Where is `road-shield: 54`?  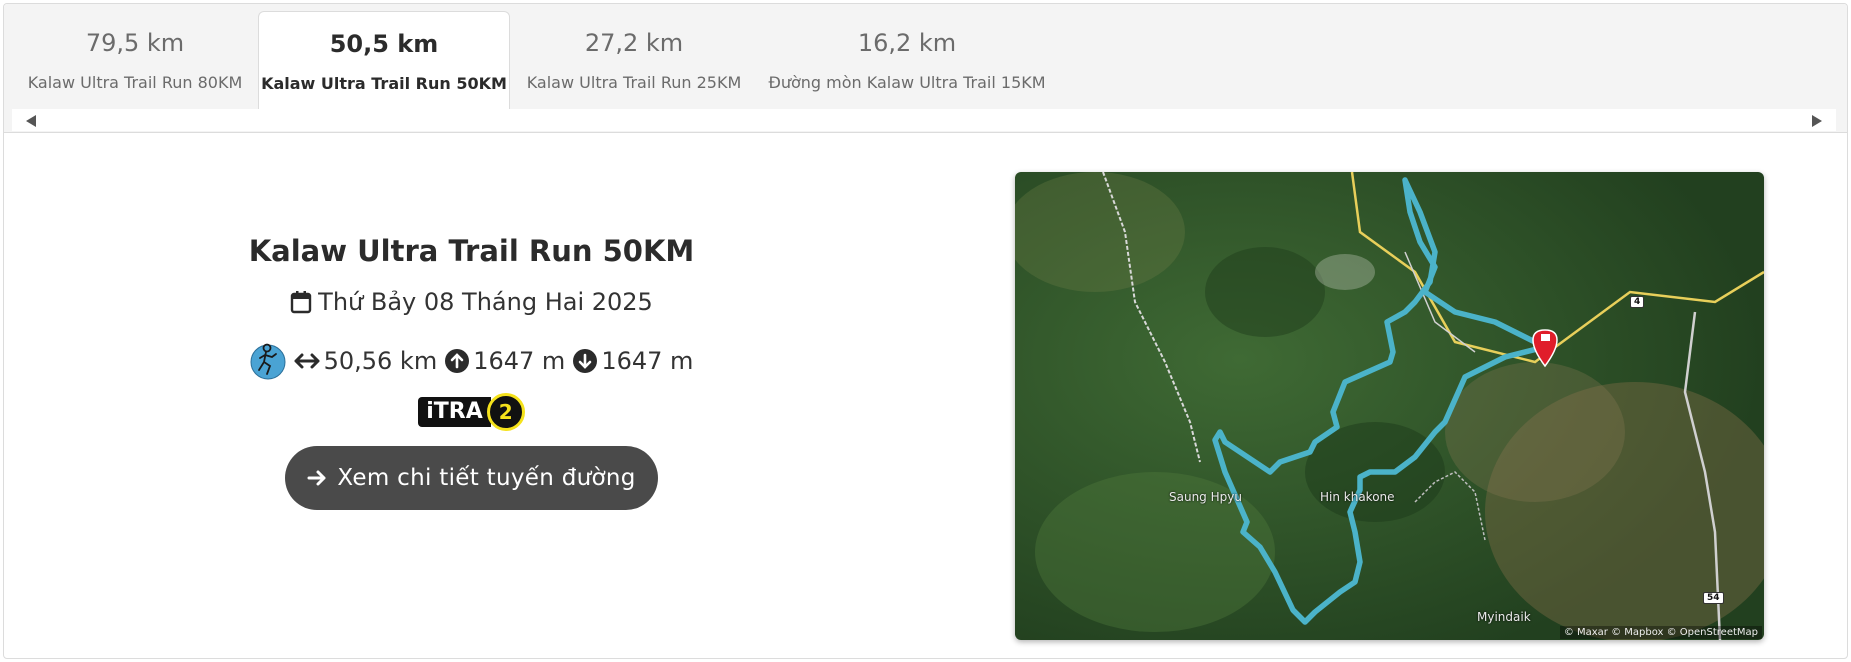
road-shield: 54 is located at coordinates (1713, 598).